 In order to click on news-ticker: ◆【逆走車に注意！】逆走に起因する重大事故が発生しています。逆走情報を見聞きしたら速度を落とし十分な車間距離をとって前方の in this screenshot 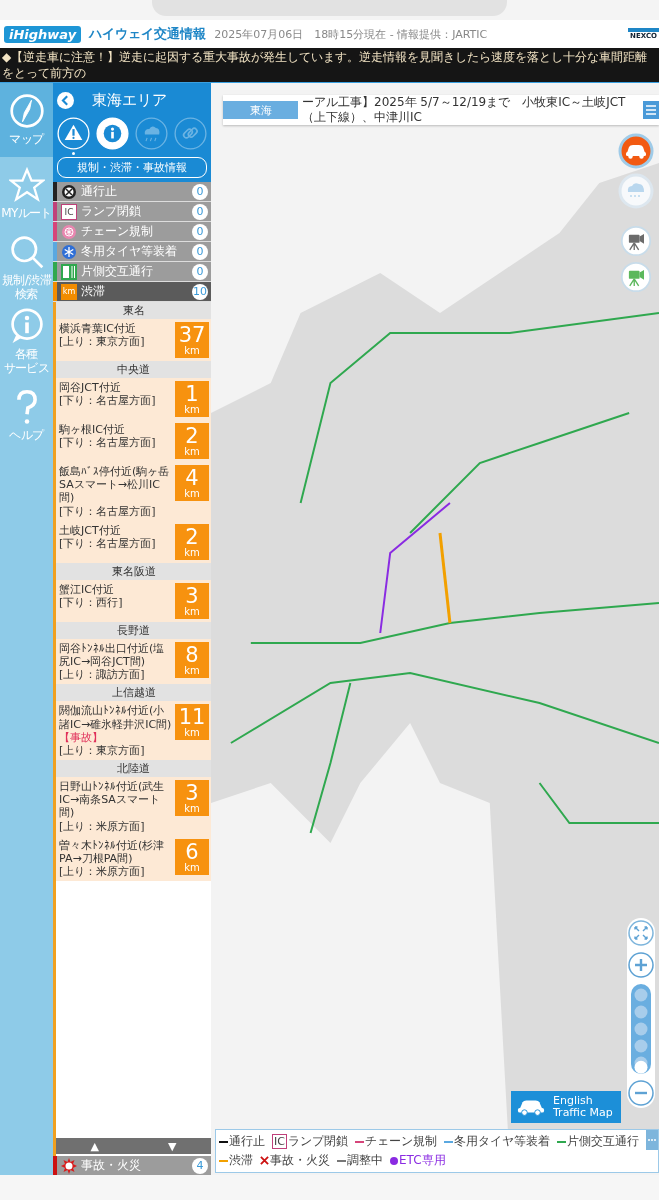, I will do `click(329, 65)`.